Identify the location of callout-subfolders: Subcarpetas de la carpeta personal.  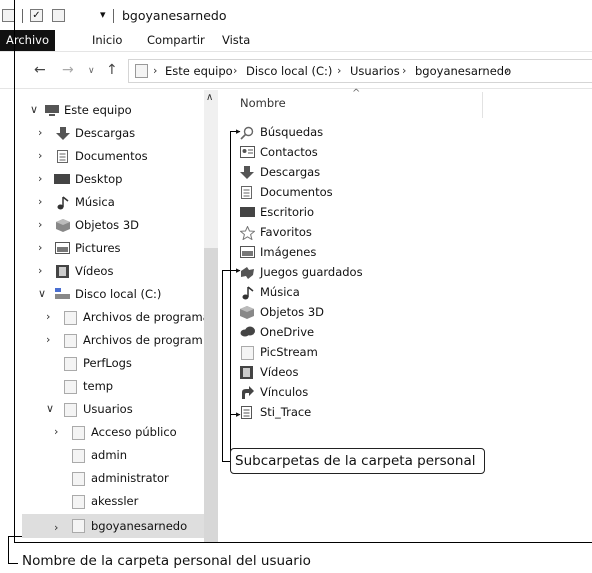
(357, 461).